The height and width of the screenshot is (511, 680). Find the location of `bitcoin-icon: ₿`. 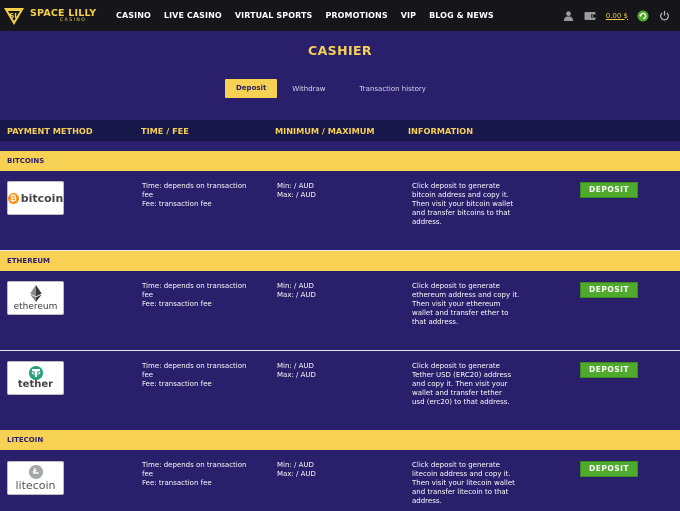

bitcoin-icon: ₿ is located at coordinates (13, 198).